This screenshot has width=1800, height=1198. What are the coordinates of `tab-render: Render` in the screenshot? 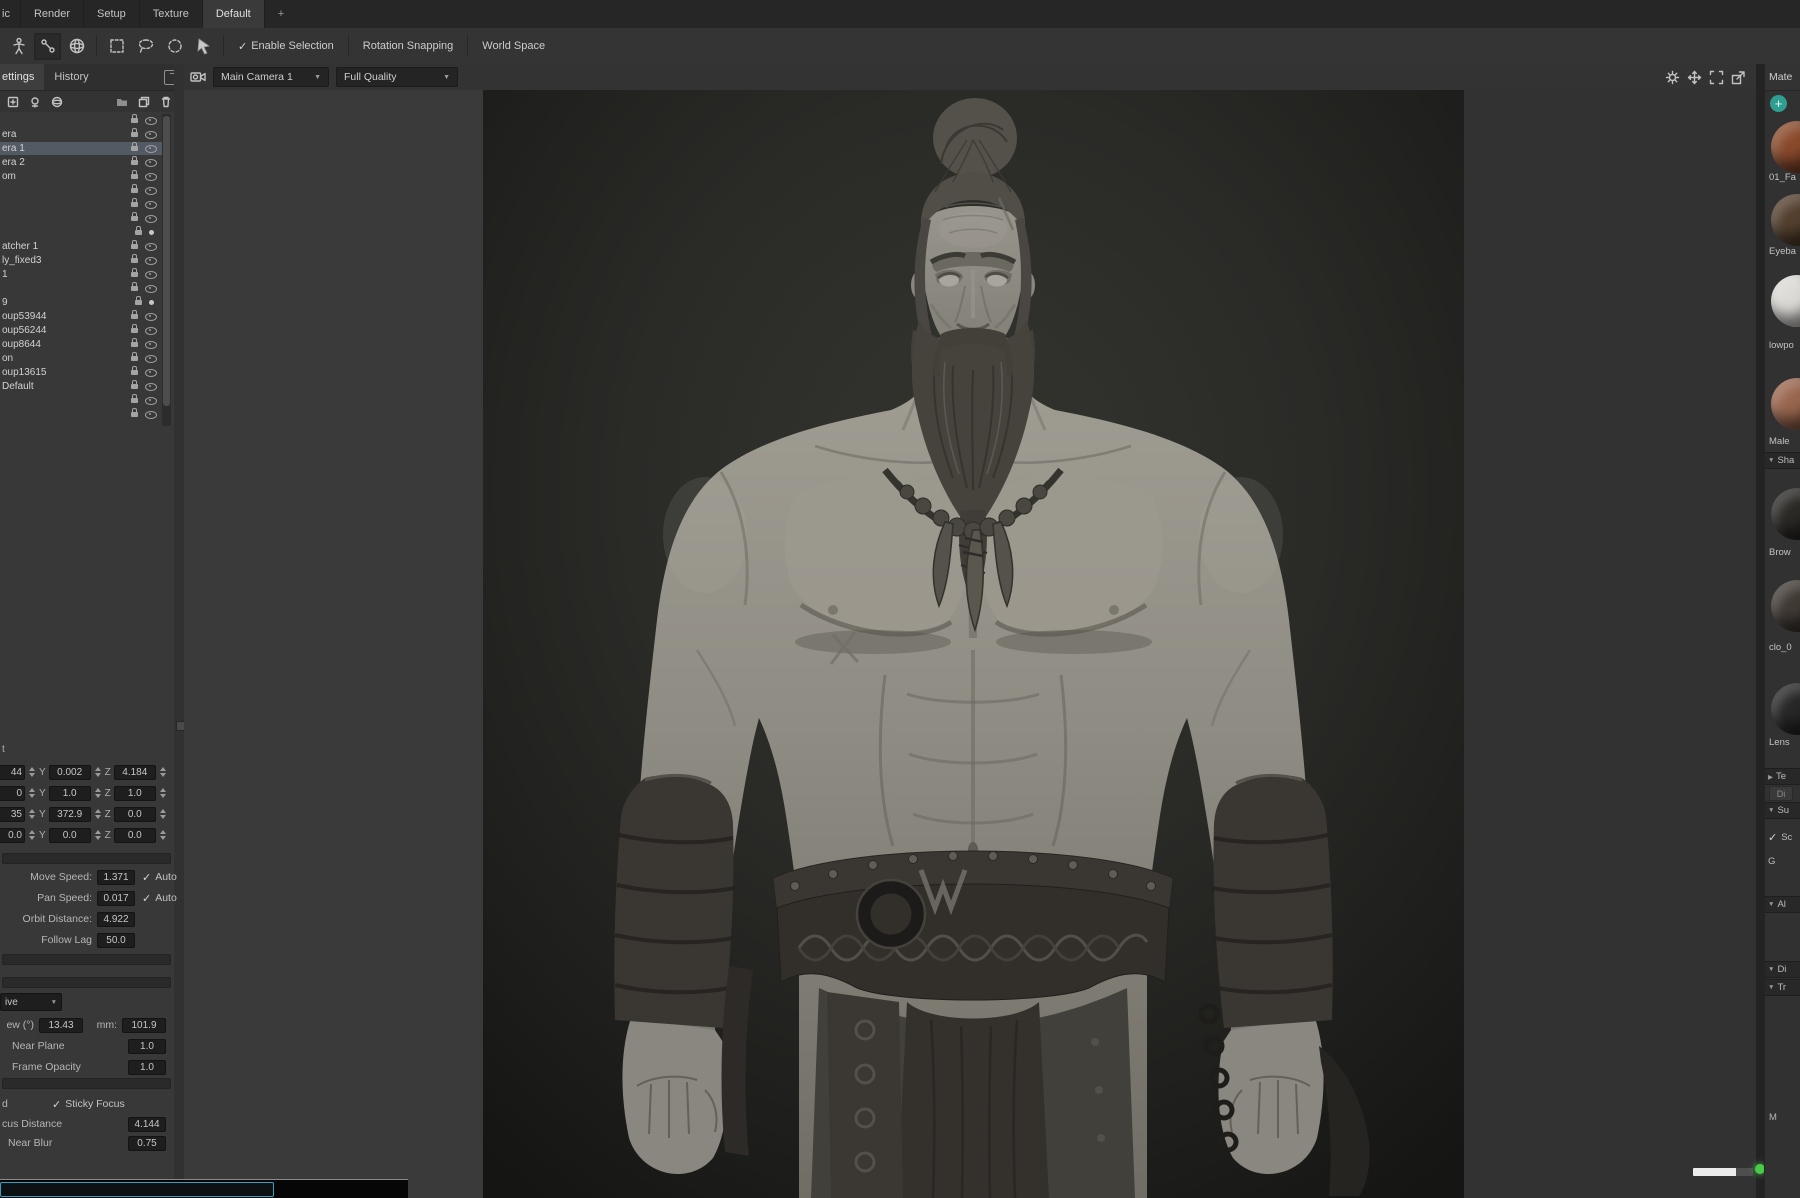 It's located at (53, 14).